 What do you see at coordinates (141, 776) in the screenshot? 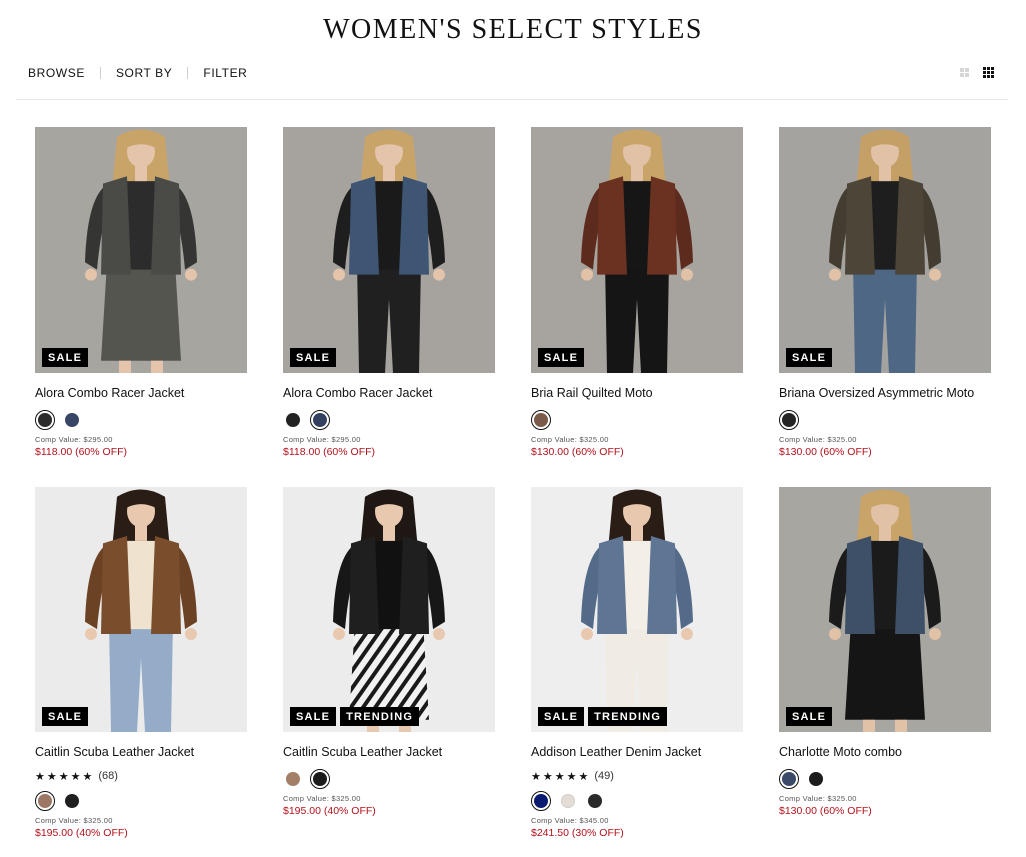
I see `product-rating: ★★★★★ (68)` at bounding box center [141, 776].